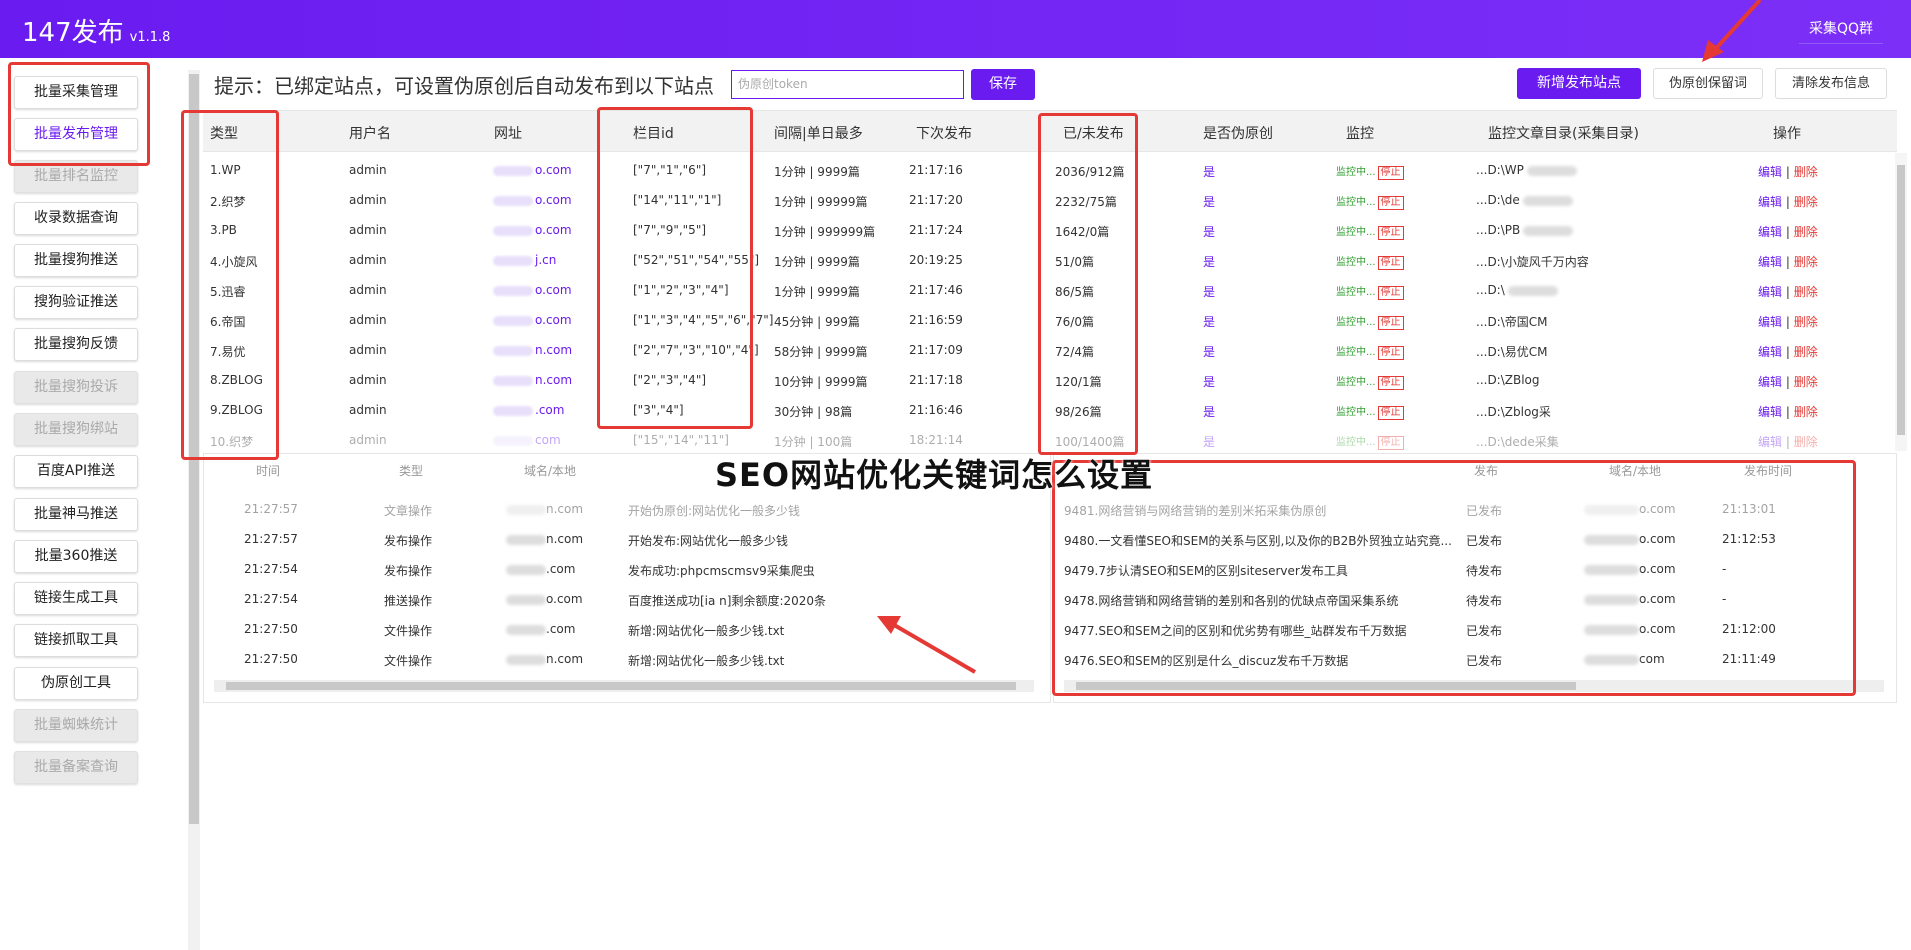 The image size is (1911, 950). What do you see at coordinates (76, 302) in the screenshot?
I see `sidebar-item-6: 搜狗验证推送` at bounding box center [76, 302].